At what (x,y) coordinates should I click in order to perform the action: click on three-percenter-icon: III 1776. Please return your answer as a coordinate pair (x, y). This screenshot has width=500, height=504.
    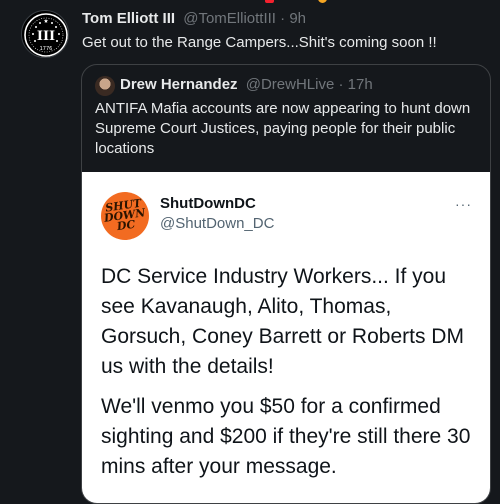
    Looking at the image, I should click on (46, 35).